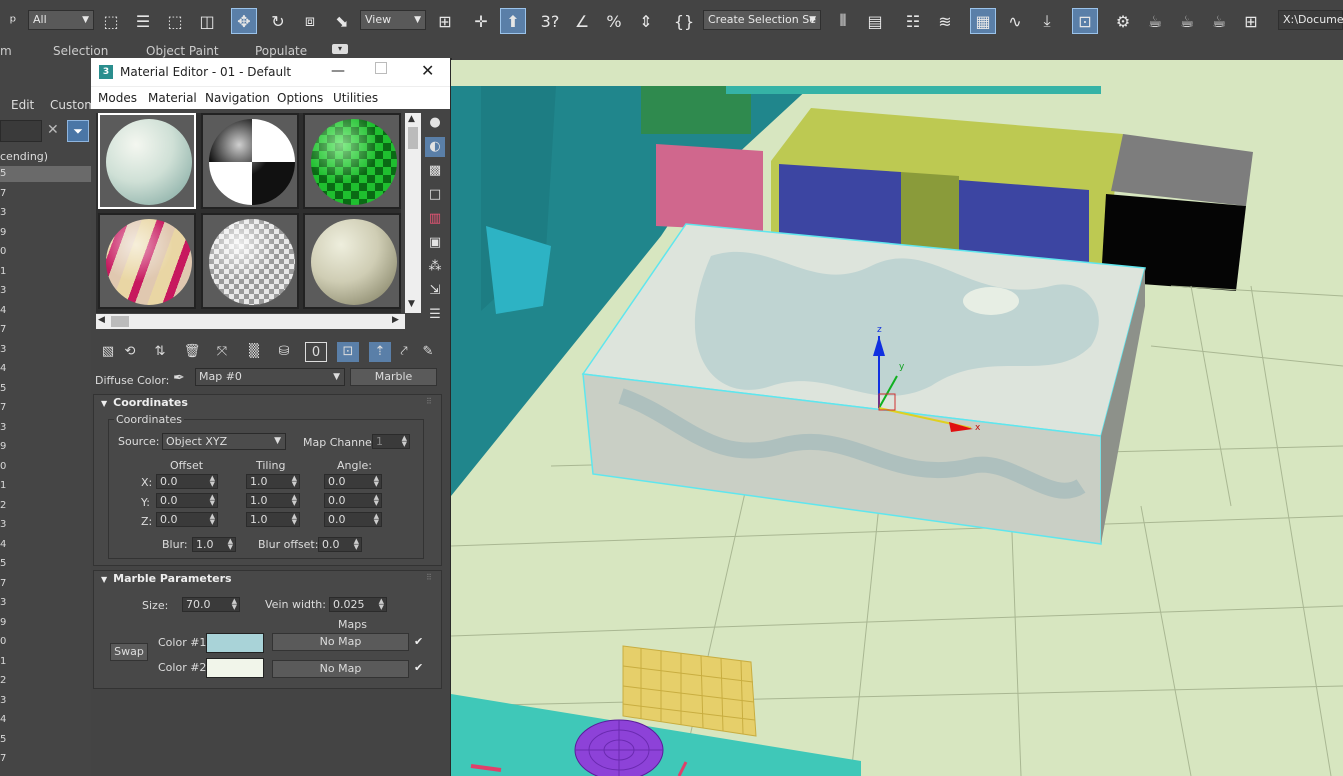  What do you see at coordinates (300, 98) in the screenshot?
I see `menu-options: Options` at bounding box center [300, 98].